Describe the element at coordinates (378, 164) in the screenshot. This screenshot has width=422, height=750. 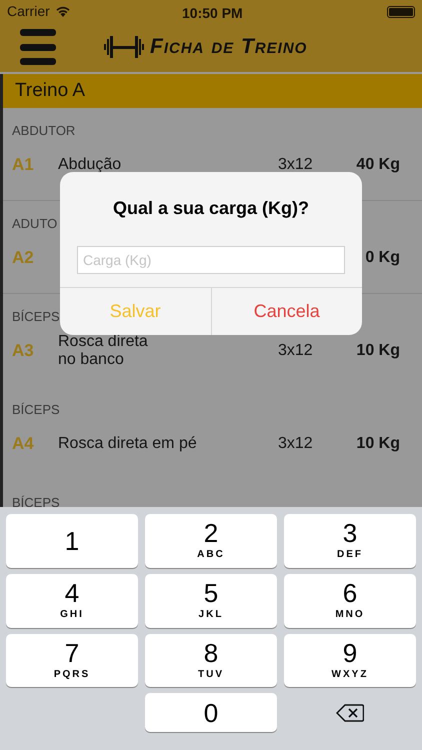
I see `weight-value: 40 Kg` at that location.